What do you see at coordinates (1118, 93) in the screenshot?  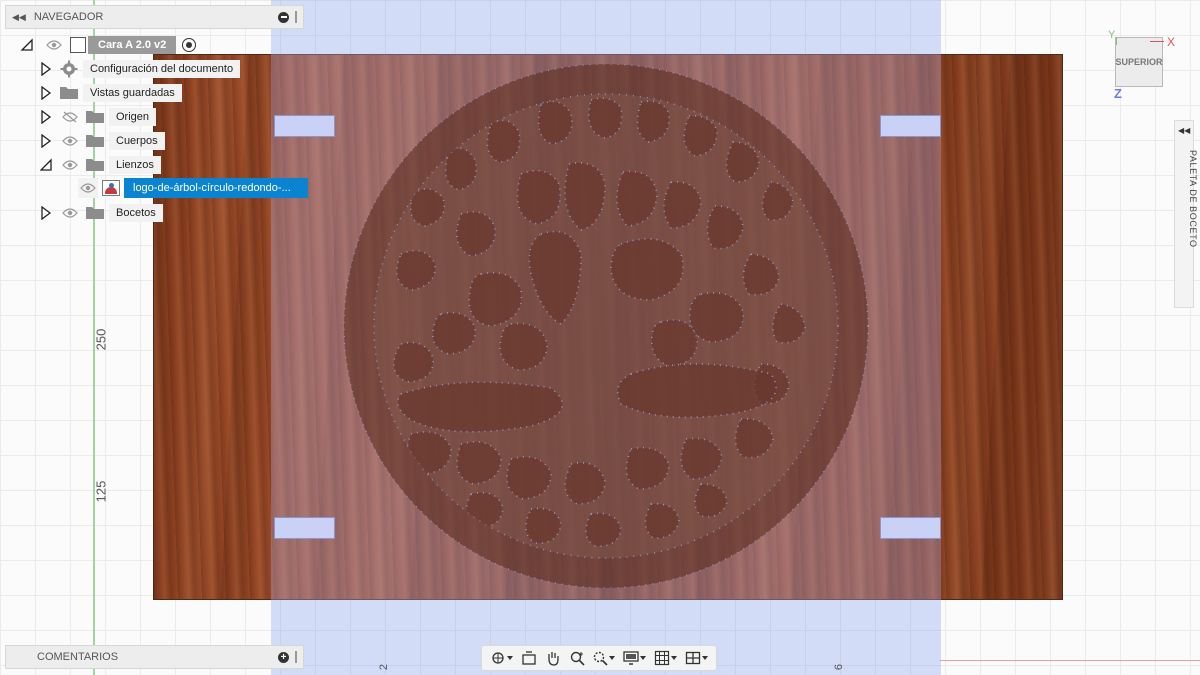 I see `viewcube-z-axis-label: Z` at bounding box center [1118, 93].